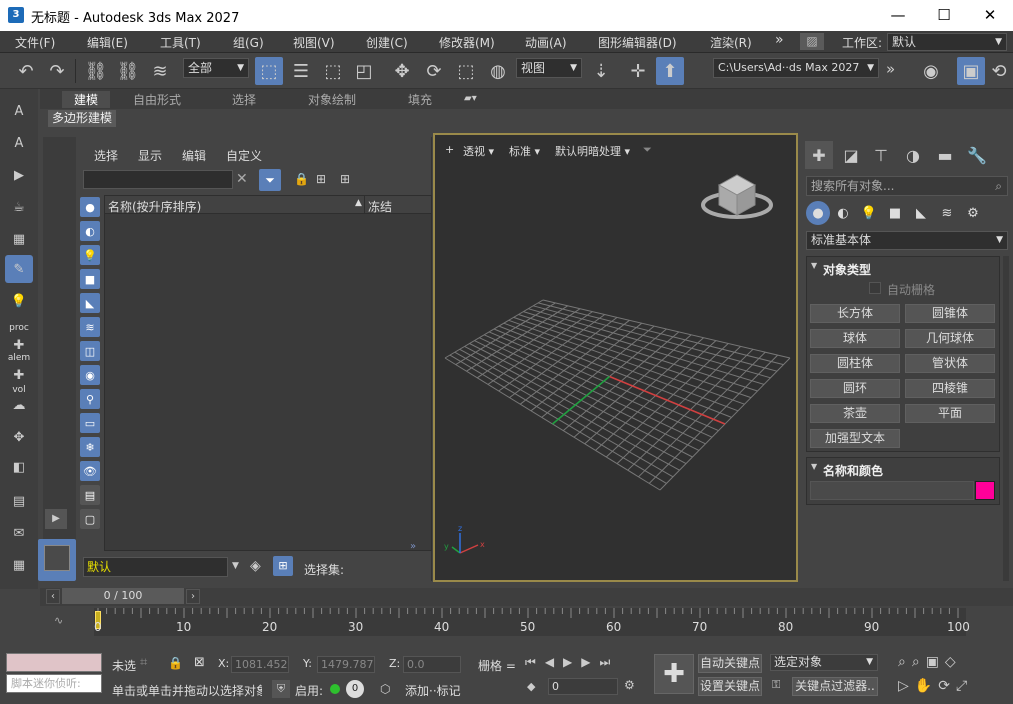 The width and height of the screenshot is (1013, 704). I want to click on filter-lights-icon: 💡, so click(90, 255).